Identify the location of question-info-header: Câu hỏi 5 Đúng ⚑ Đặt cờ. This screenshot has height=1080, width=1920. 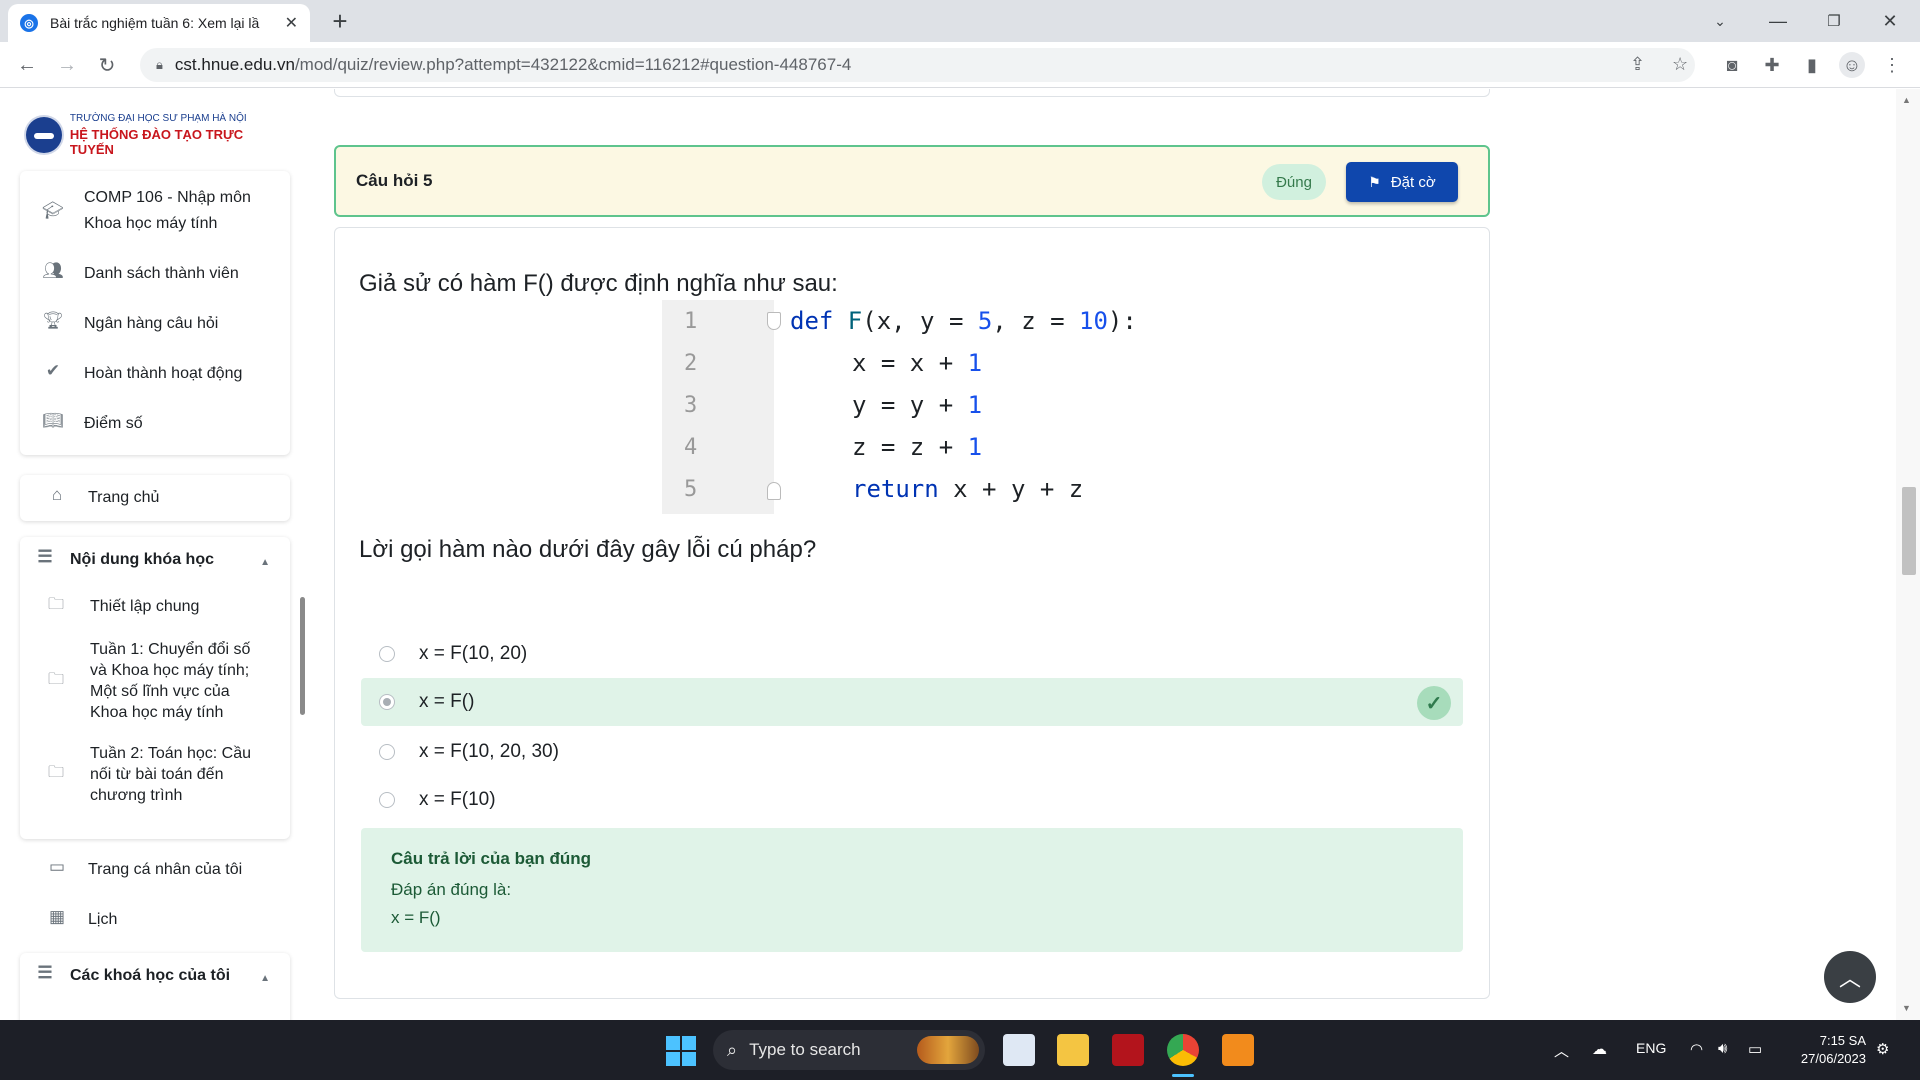
(912, 181).